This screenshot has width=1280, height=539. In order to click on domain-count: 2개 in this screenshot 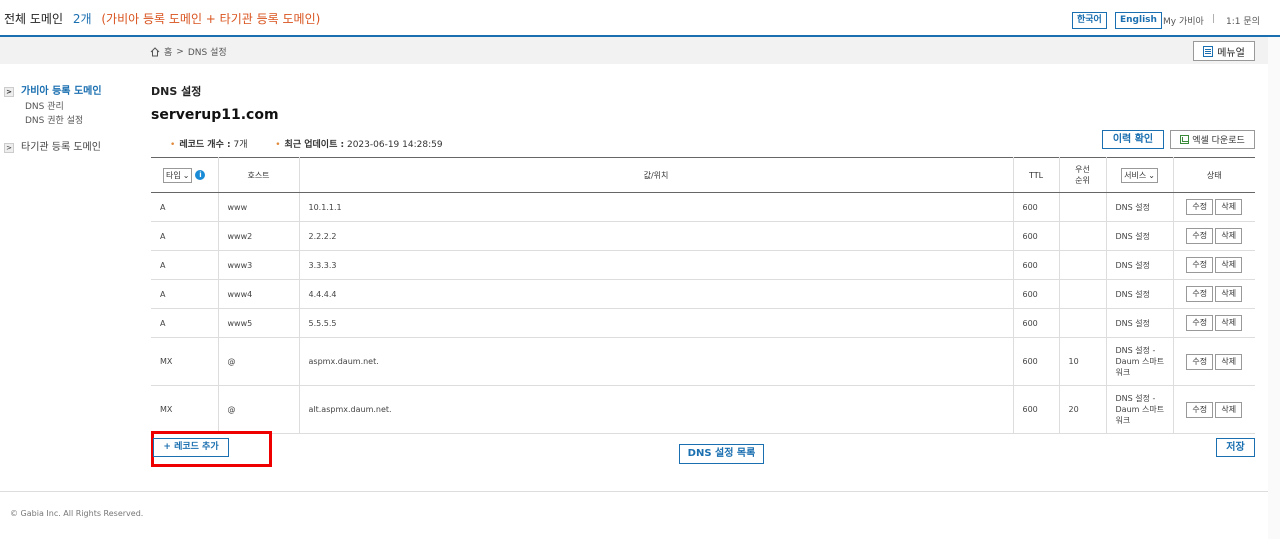, I will do `click(82, 19)`.